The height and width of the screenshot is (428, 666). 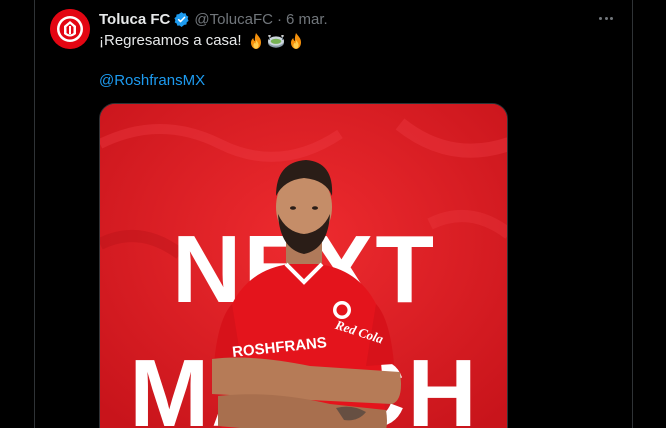 What do you see at coordinates (606, 18) in the screenshot?
I see `more-options-icon` at bounding box center [606, 18].